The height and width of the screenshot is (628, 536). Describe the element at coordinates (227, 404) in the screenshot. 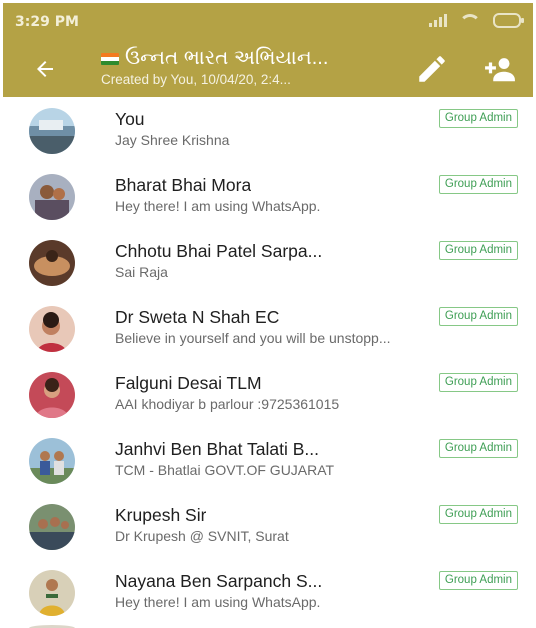

I see `participant-status: AAI khodiyar b parlour :9725361015` at that location.